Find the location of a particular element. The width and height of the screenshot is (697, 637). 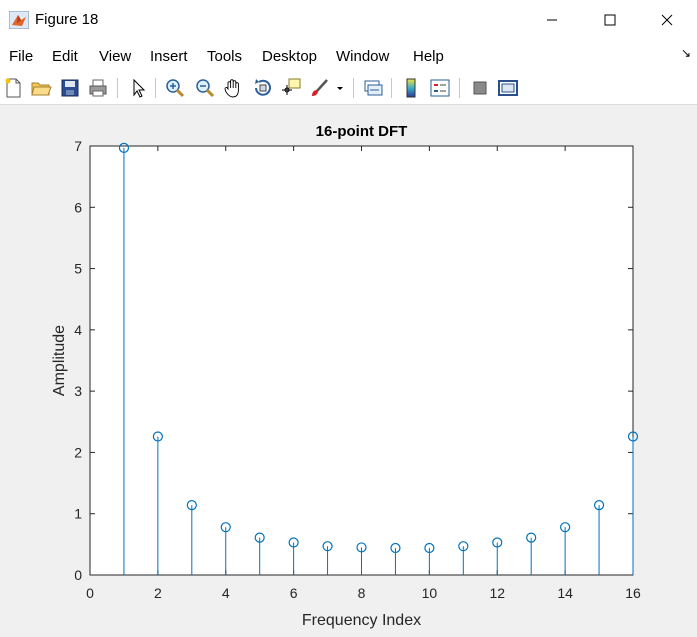

y-tick-label: 5 is located at coordinates (78, 269).